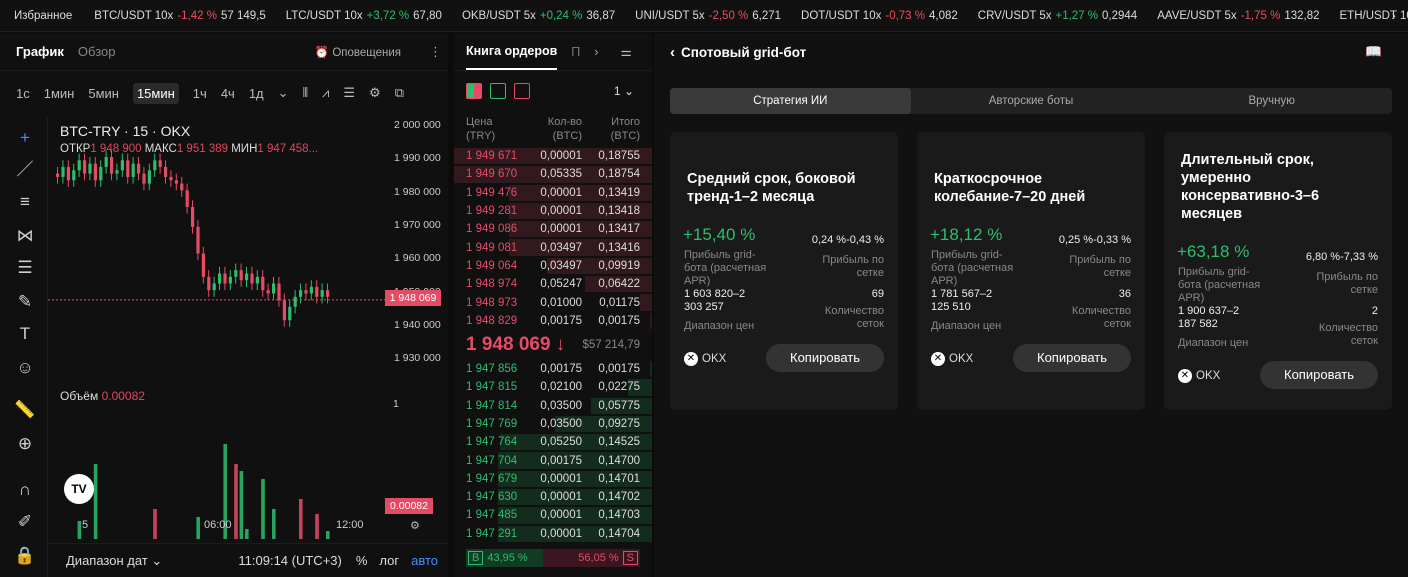 The image size is (1408, 577). I want to click on magnet-icon: ∩, so click(25, 490).